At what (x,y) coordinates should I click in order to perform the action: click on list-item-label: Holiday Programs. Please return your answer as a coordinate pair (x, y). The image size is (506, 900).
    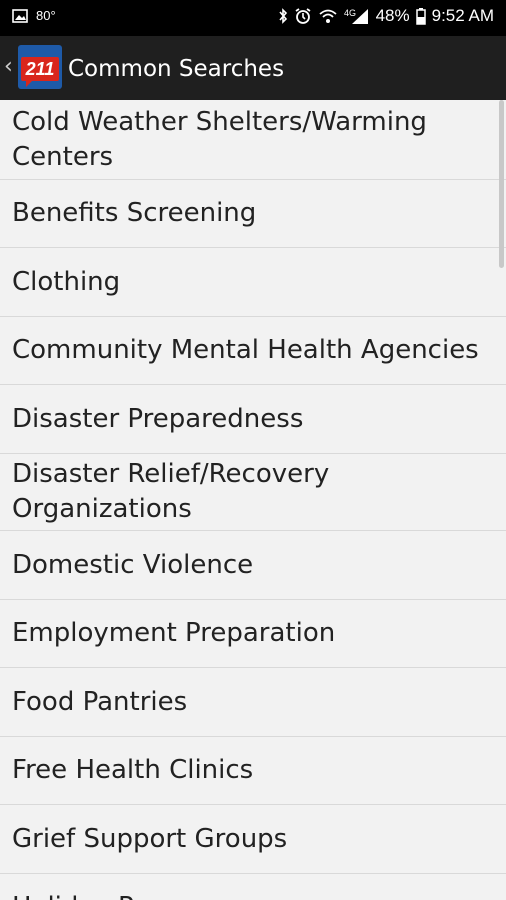
    Looking at the image, I should click on (126, 895).